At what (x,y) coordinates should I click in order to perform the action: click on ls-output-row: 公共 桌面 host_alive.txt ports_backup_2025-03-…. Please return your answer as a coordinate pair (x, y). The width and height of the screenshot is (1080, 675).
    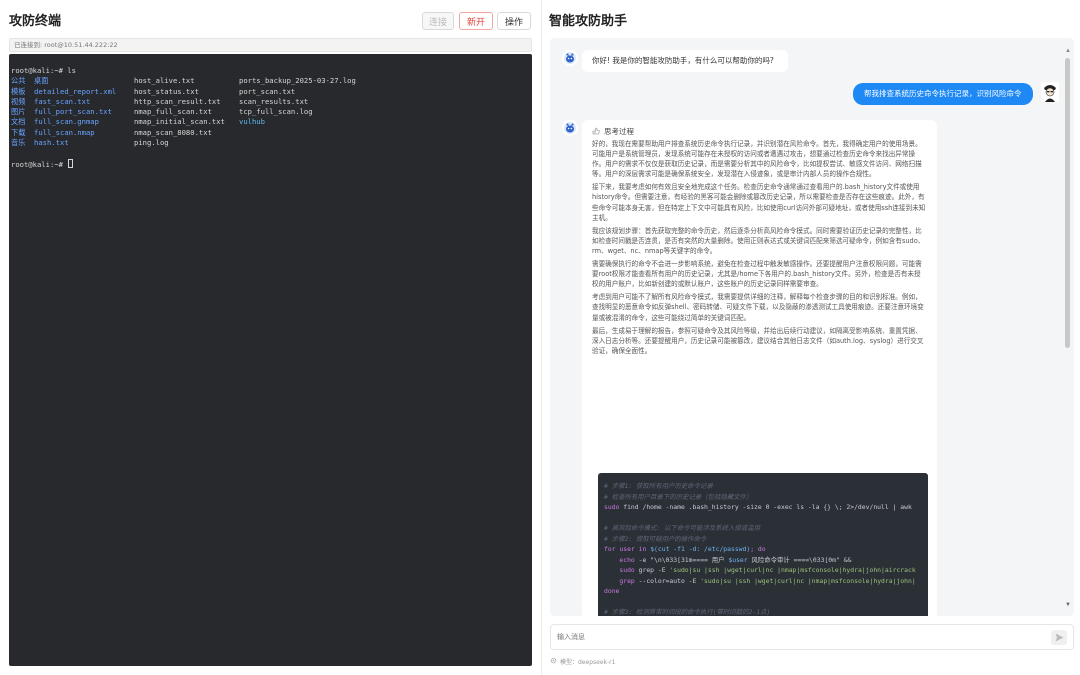
    Looking at the image, I should click on (271, 81).